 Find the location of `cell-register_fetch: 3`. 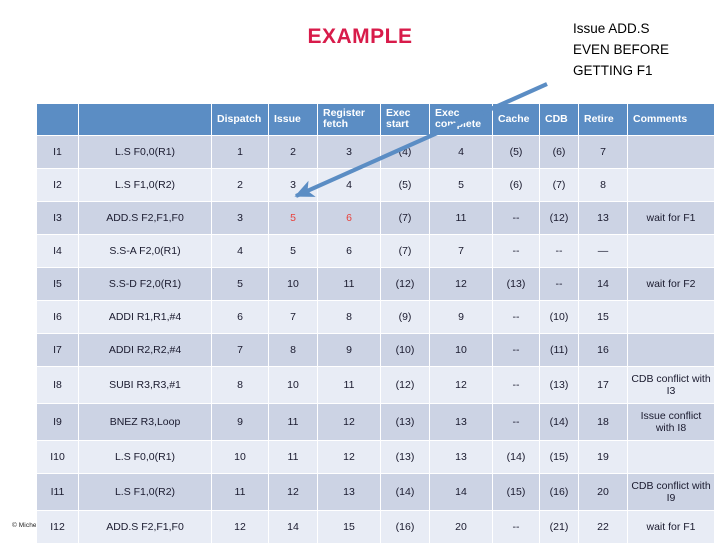

cell-register_fetch: 3 is located at coordinates (349, 152).